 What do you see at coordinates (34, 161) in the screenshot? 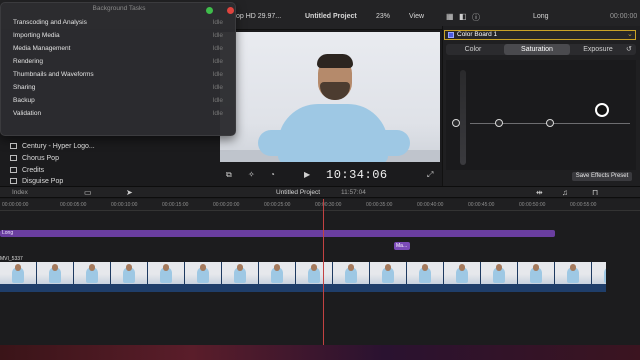
I see `list-item: Chorus Pop` at bounding box center [34, 161].